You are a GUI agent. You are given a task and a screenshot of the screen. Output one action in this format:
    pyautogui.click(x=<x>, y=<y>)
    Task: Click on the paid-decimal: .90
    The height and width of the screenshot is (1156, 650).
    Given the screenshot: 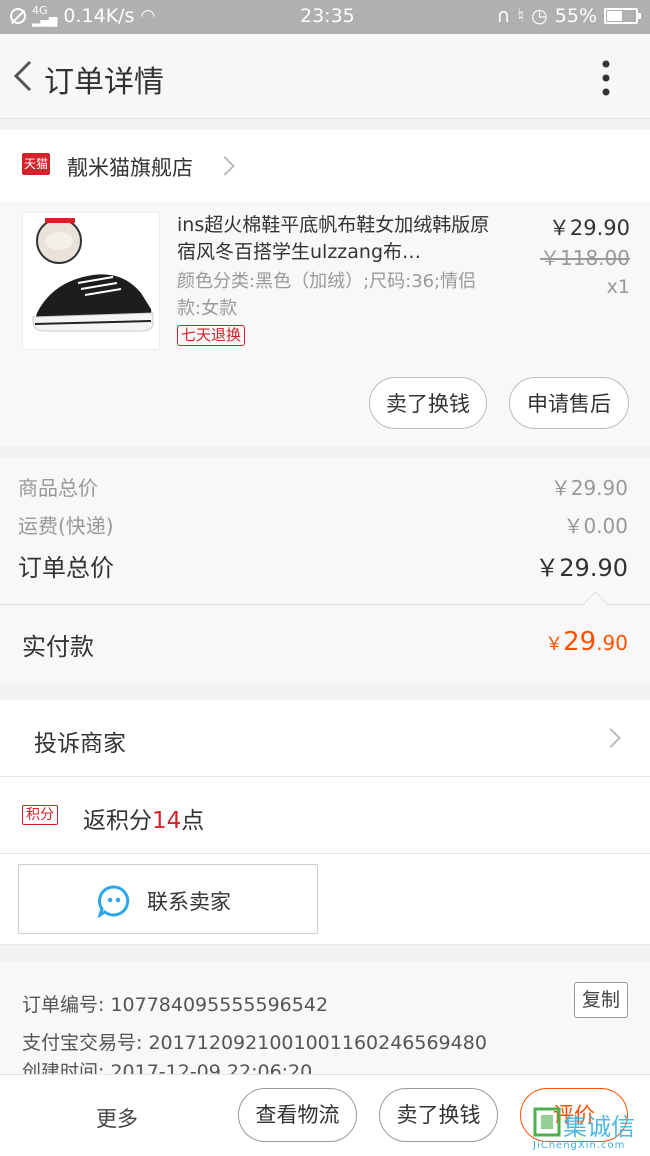 What is the action you would take?
    pyautogui.click(x=612, y=643)
    